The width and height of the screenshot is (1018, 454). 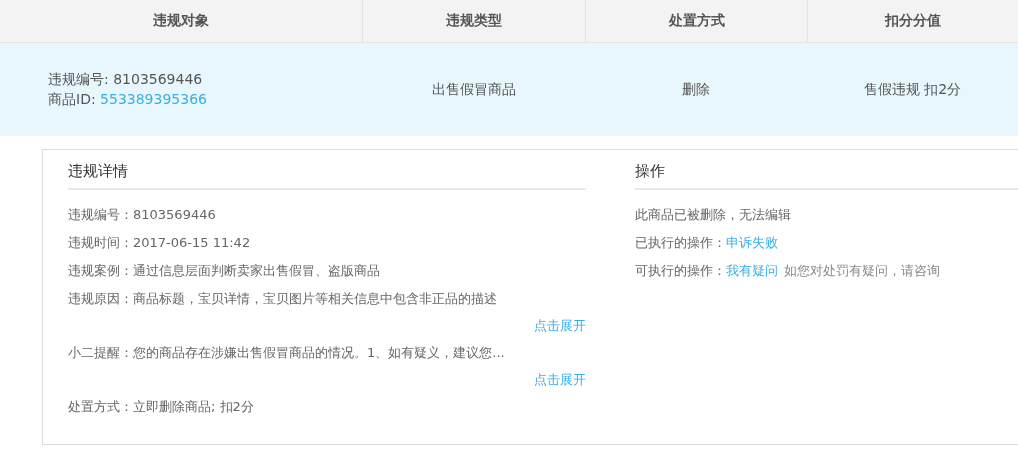 What do you see at coordinates (862, 270) in the screenshot?
I see `hint-text: 如您对处罚有疑问，请咨询` at bounding box center [862, 270].